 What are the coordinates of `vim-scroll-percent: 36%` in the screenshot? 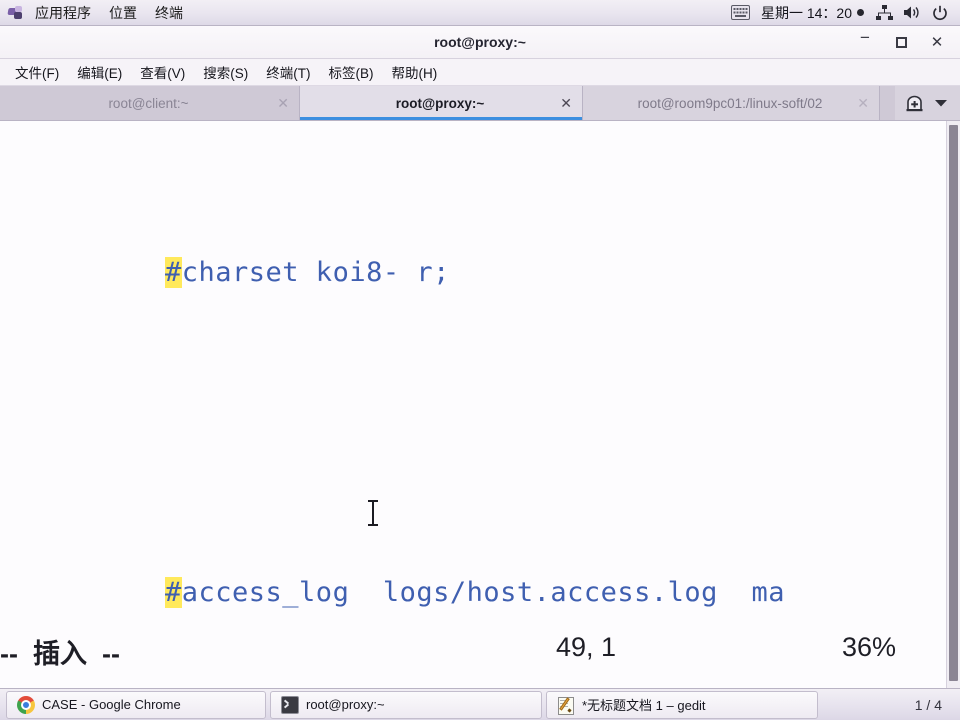 It's located at (869, 647).